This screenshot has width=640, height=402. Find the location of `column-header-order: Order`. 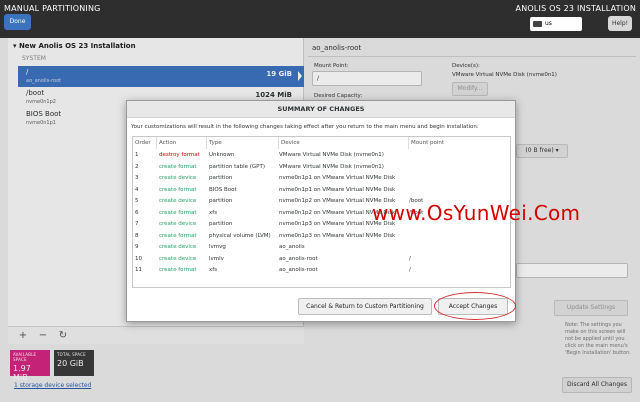

column-header-order: Order is located at coordinates (145, 143).